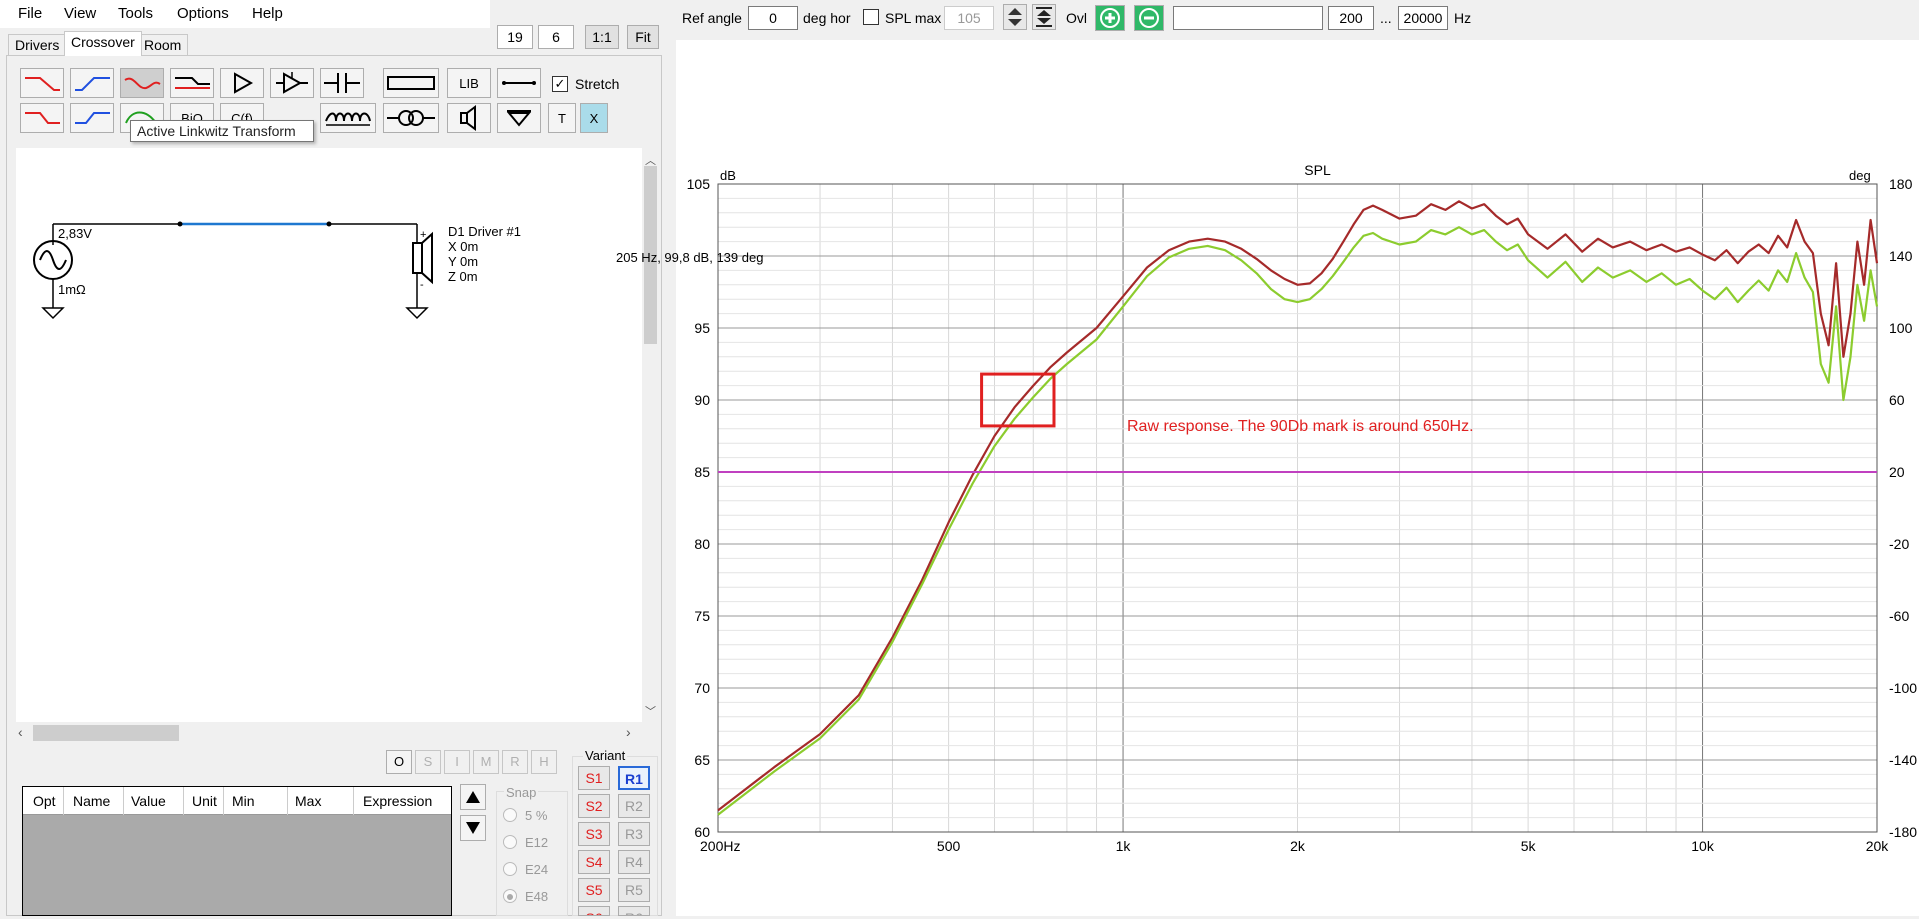  What do you see at coordinates (397, 801) in the screenshot?
I see `column-expression: Expression` at bounding box center [397, 801].